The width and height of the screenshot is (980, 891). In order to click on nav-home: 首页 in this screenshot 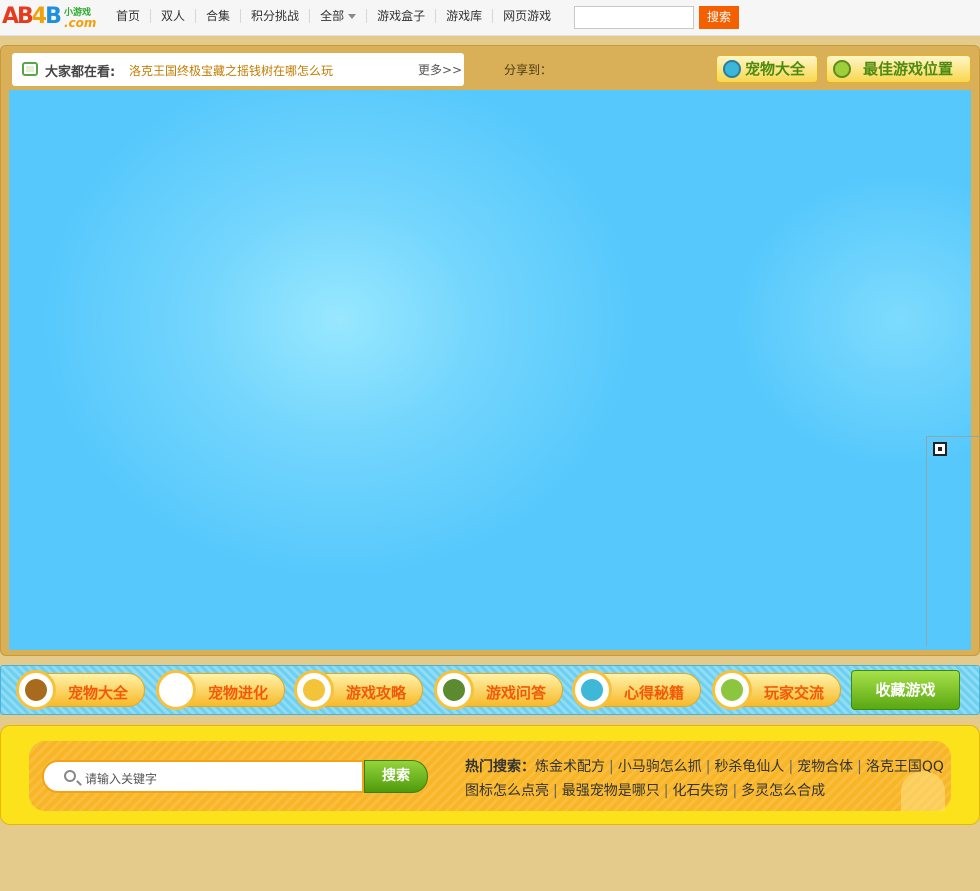, I will do `click(128, 16)`.